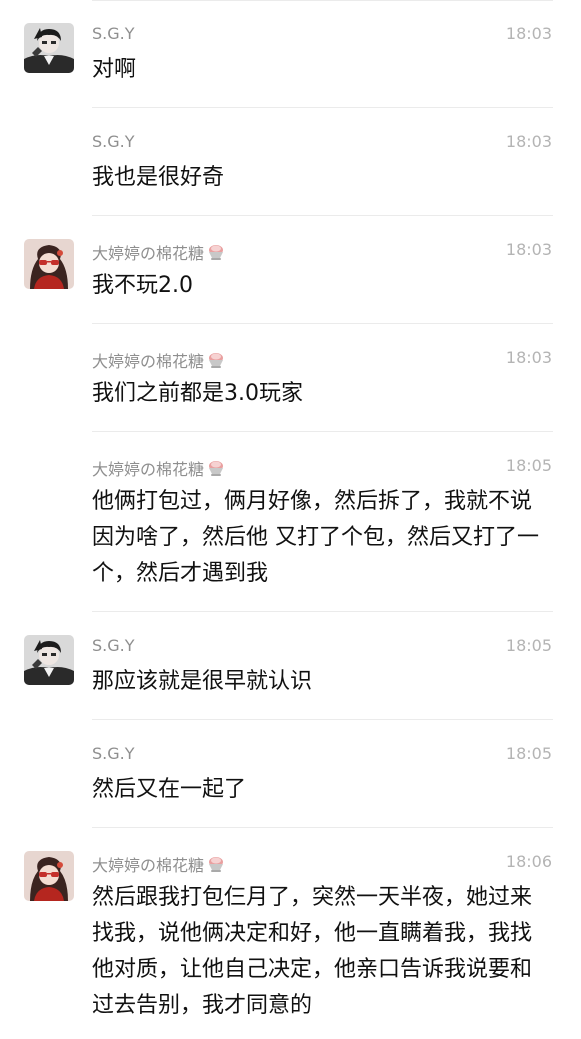 This screenshot has width=581, height=1039. I want to click on message-text: 我不玩2.0, so click(142, 285).